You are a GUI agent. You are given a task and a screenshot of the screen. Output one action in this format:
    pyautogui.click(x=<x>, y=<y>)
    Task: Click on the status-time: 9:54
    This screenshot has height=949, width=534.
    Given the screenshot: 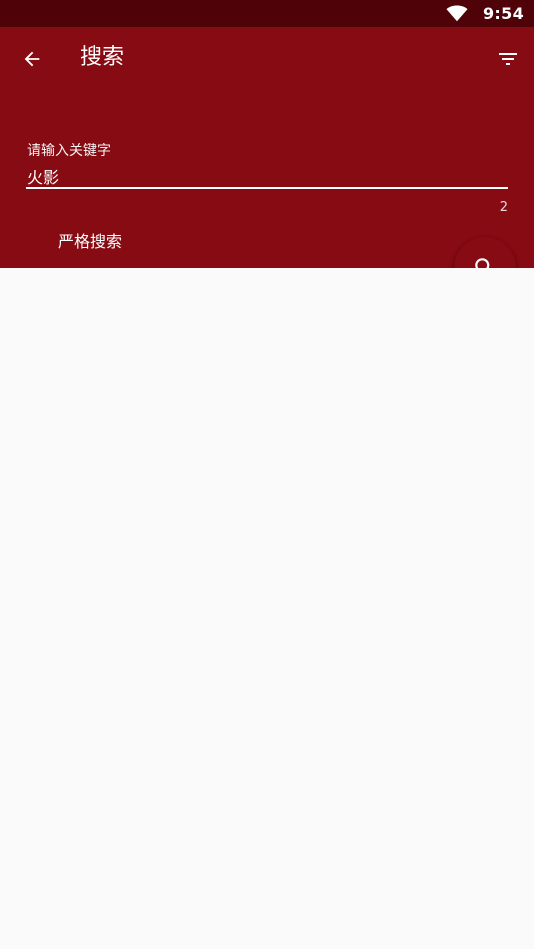 What is the action you would take?
    pyautogui.click(x=503, y=13)
    